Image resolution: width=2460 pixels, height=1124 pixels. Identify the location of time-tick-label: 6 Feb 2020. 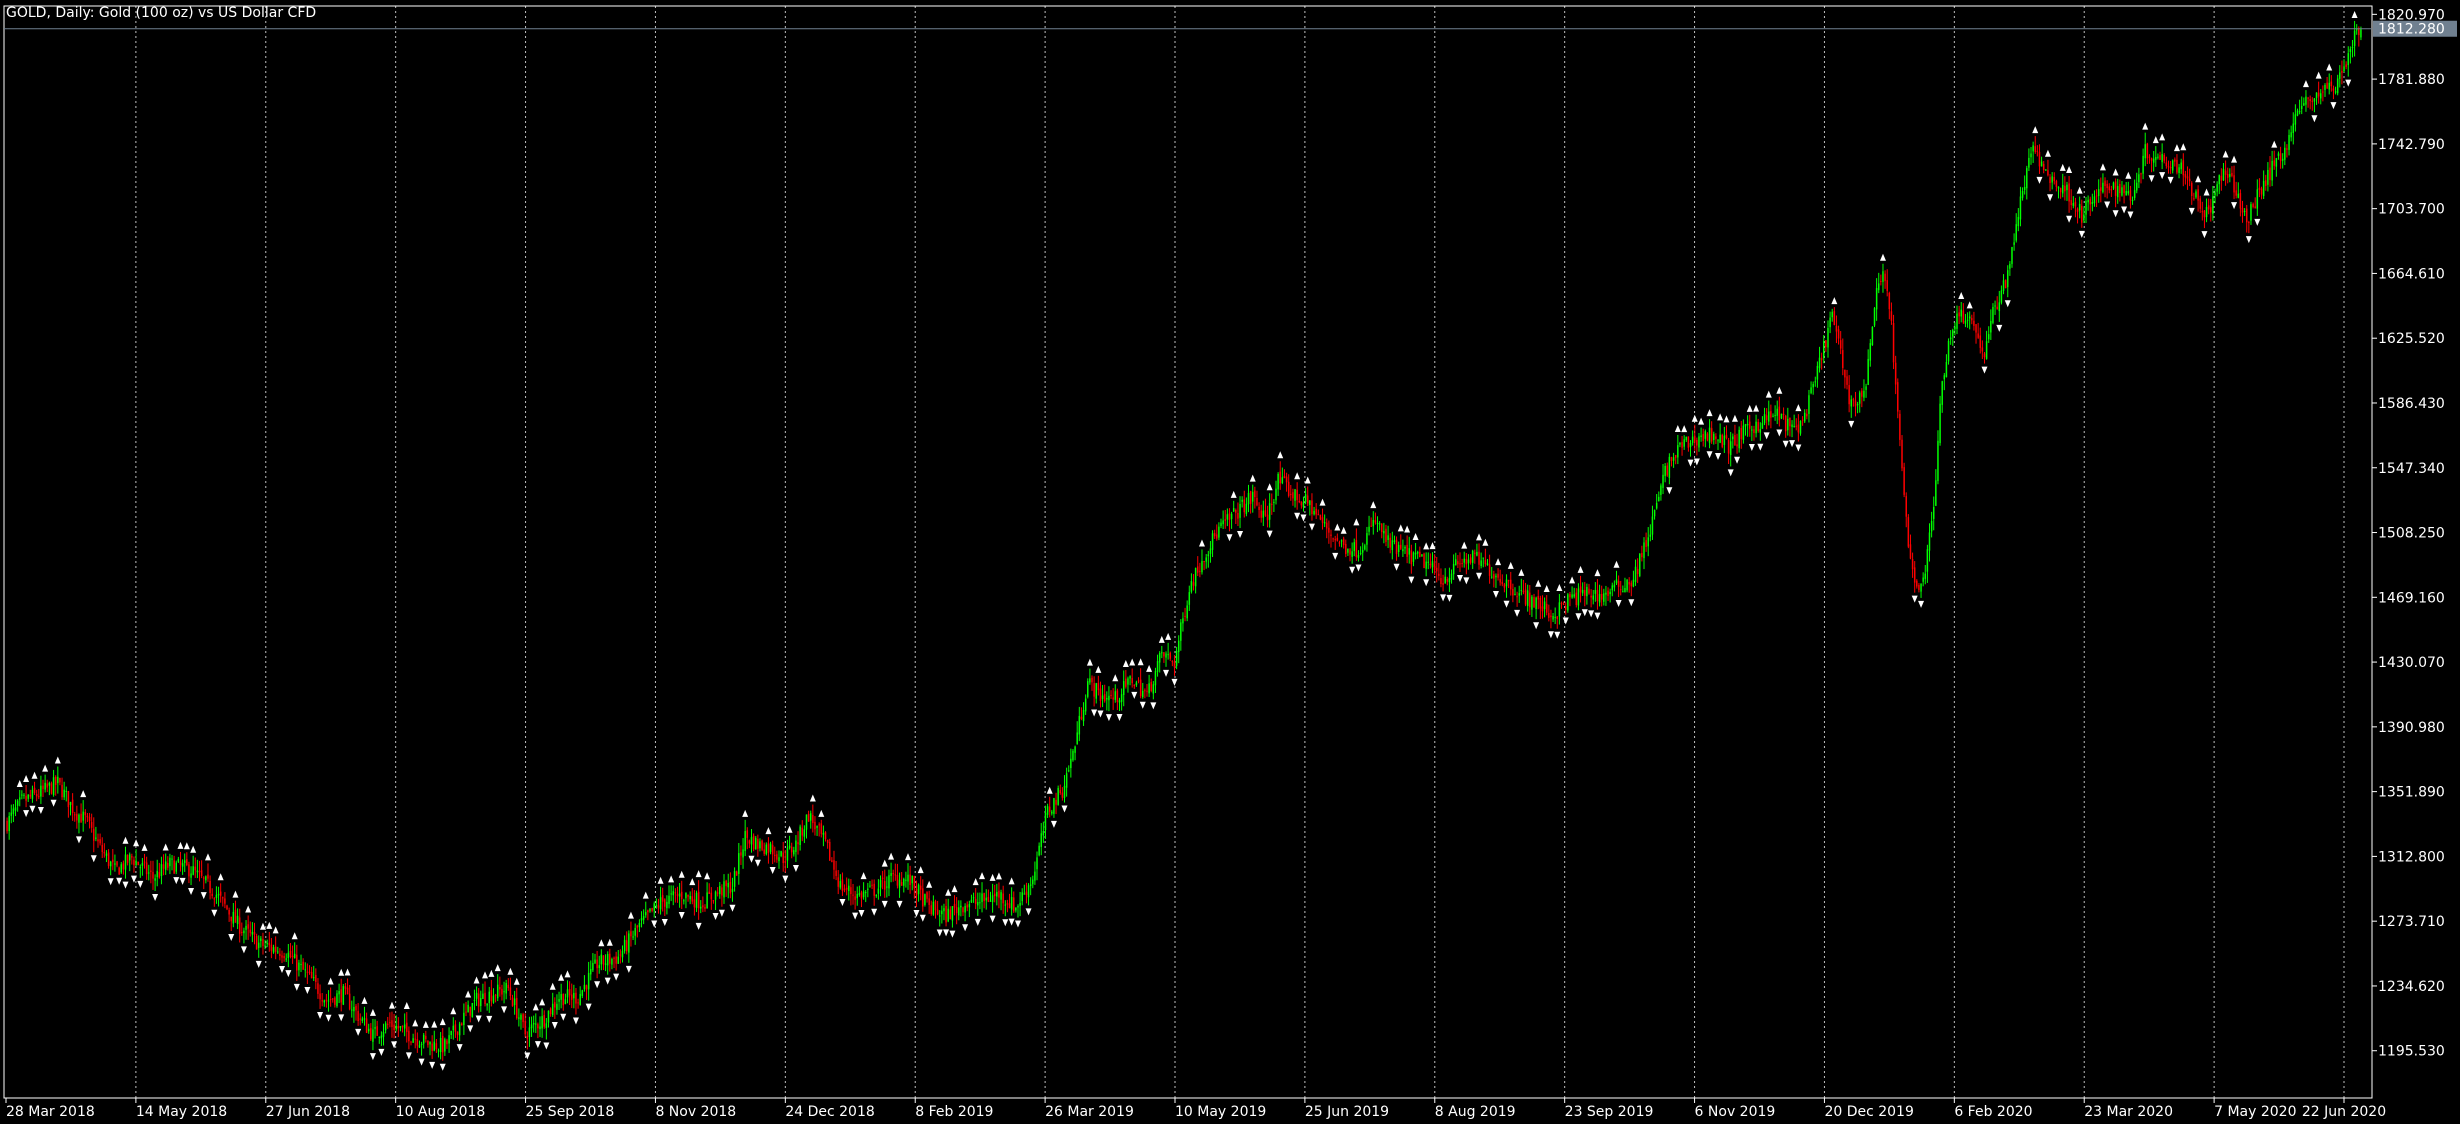
(1993, 1112).